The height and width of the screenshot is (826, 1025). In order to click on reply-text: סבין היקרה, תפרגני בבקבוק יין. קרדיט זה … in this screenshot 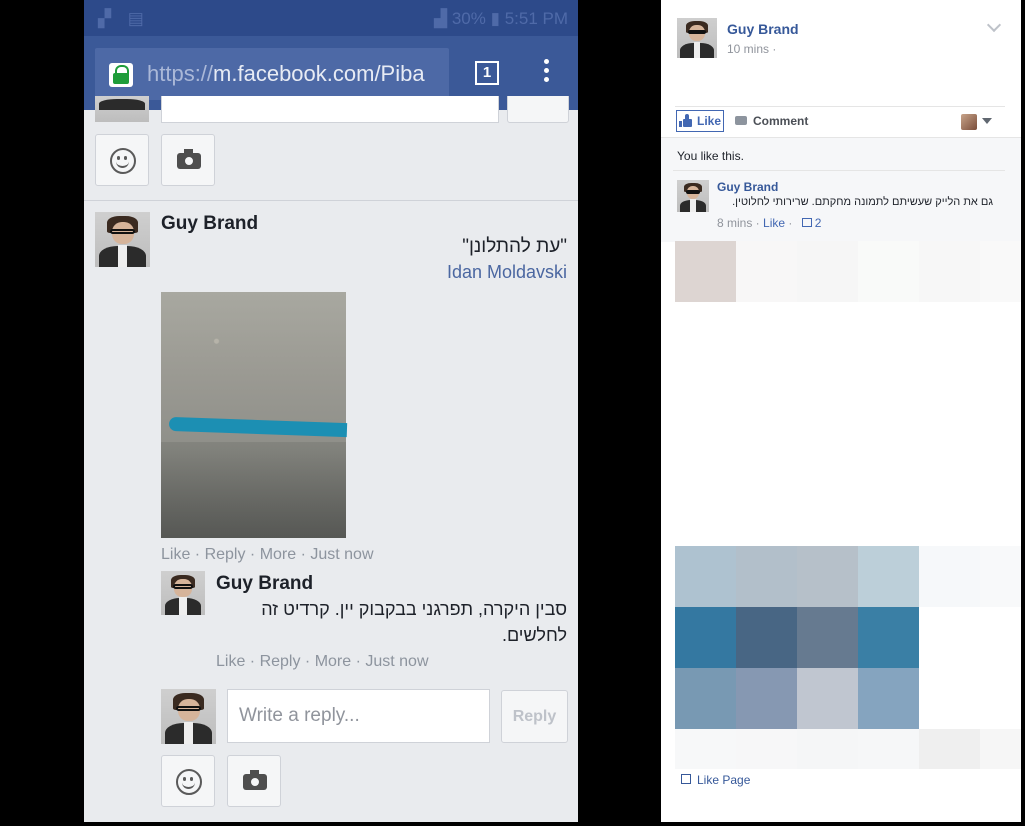, I will do `click(414, 622)`.